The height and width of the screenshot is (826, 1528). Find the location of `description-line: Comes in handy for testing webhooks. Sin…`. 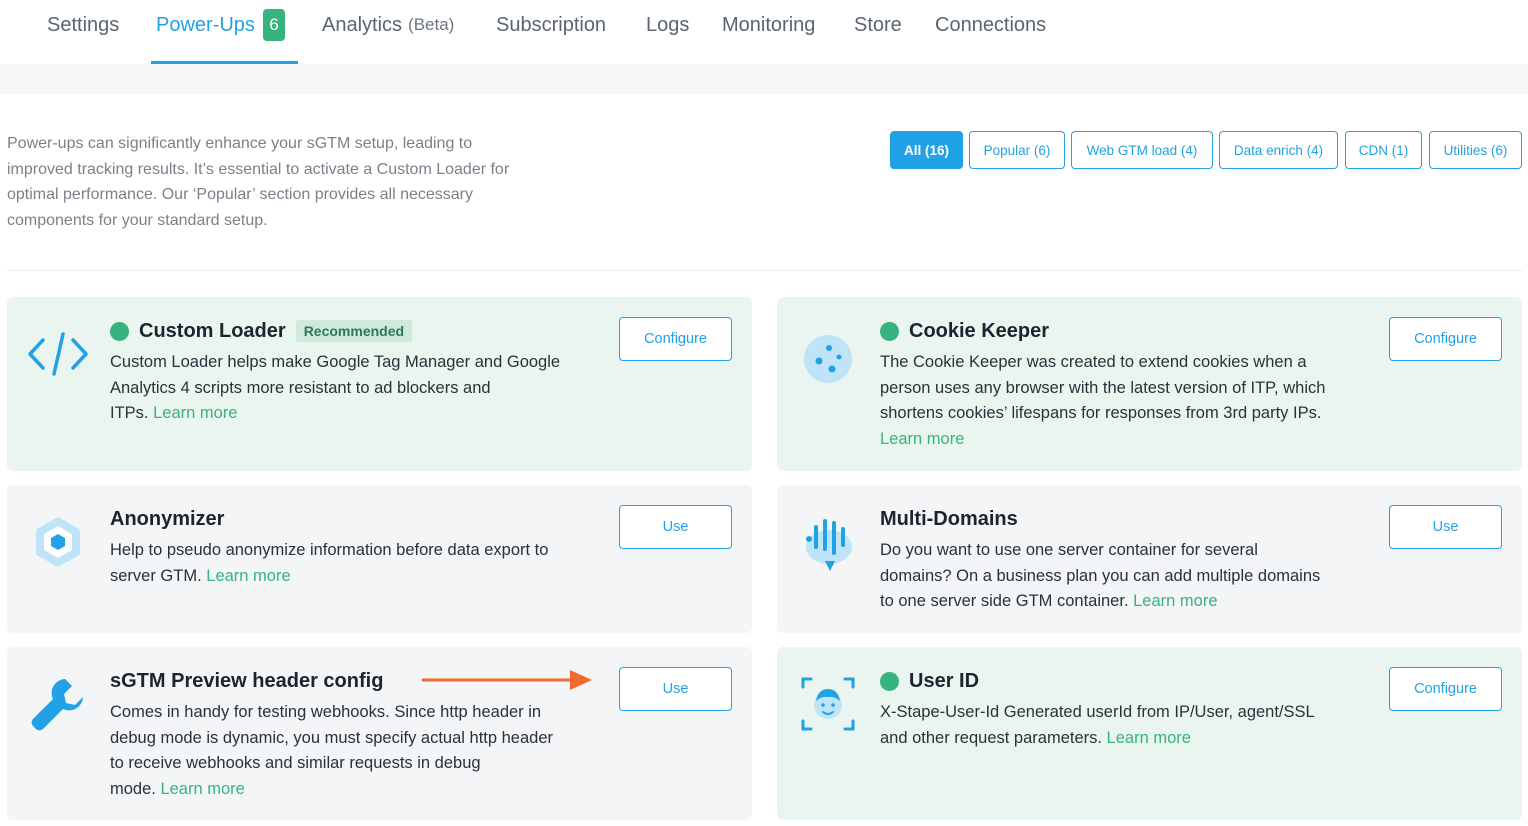

description-line: Comes in handy for testing webhooks. Sin… is located at coordinates (326, 712).